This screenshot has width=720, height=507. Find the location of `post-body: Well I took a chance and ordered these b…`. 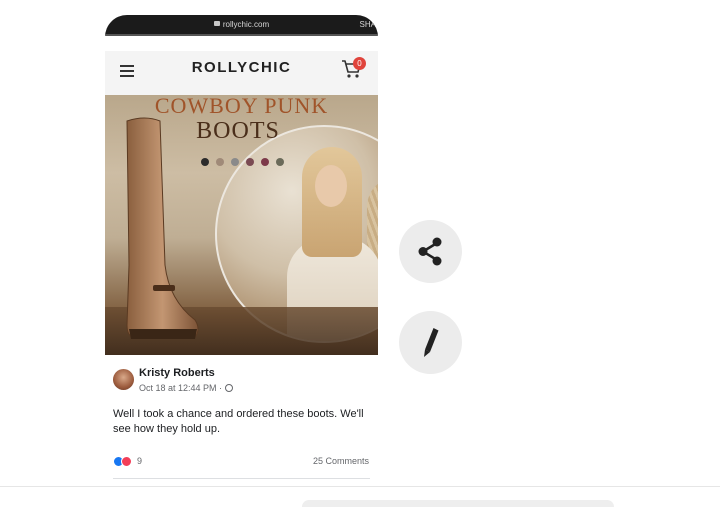

post-body: Well I took a chance and ordered these b… is located at coordinates (238, 421).